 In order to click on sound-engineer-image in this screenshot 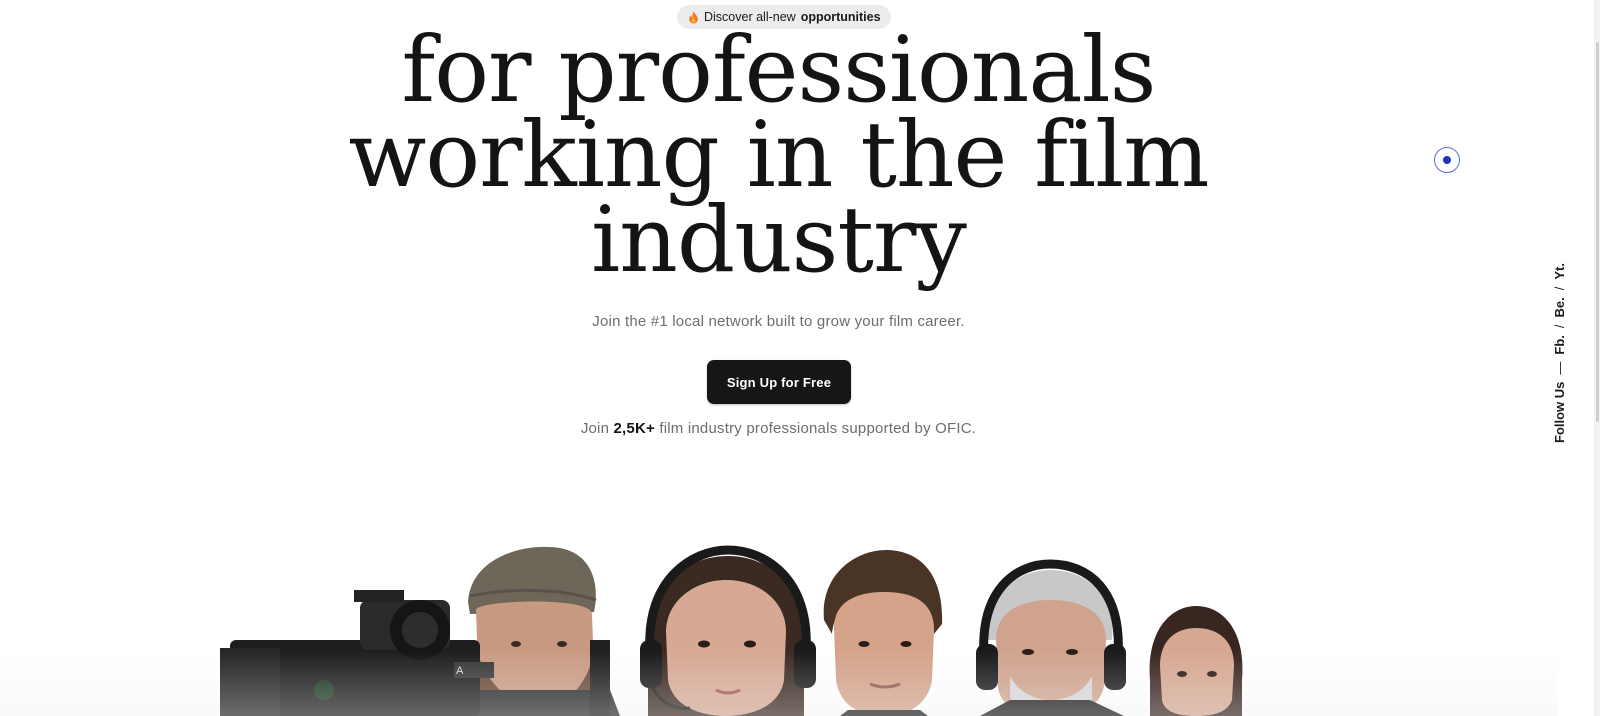, I will do `click(728, 630)`.